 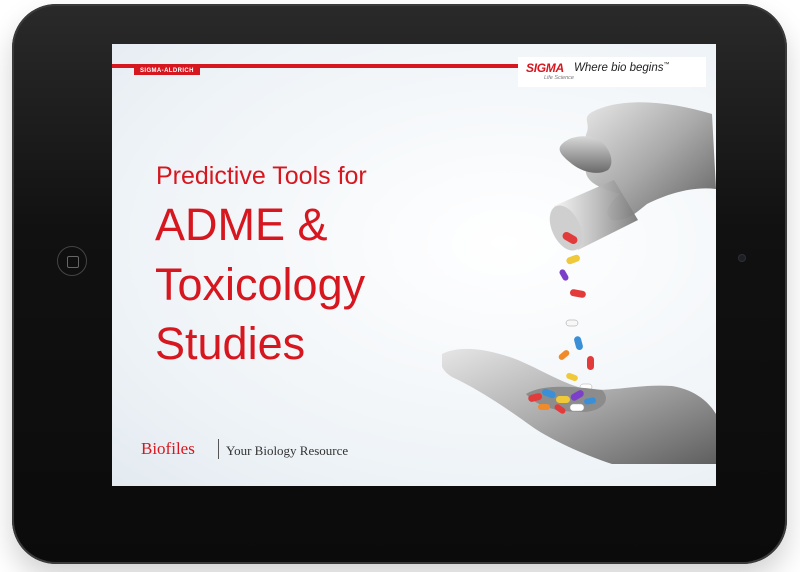 I want to click on publisher-strip: SIGMA-ALDRICH, so click(x=167, y=71).